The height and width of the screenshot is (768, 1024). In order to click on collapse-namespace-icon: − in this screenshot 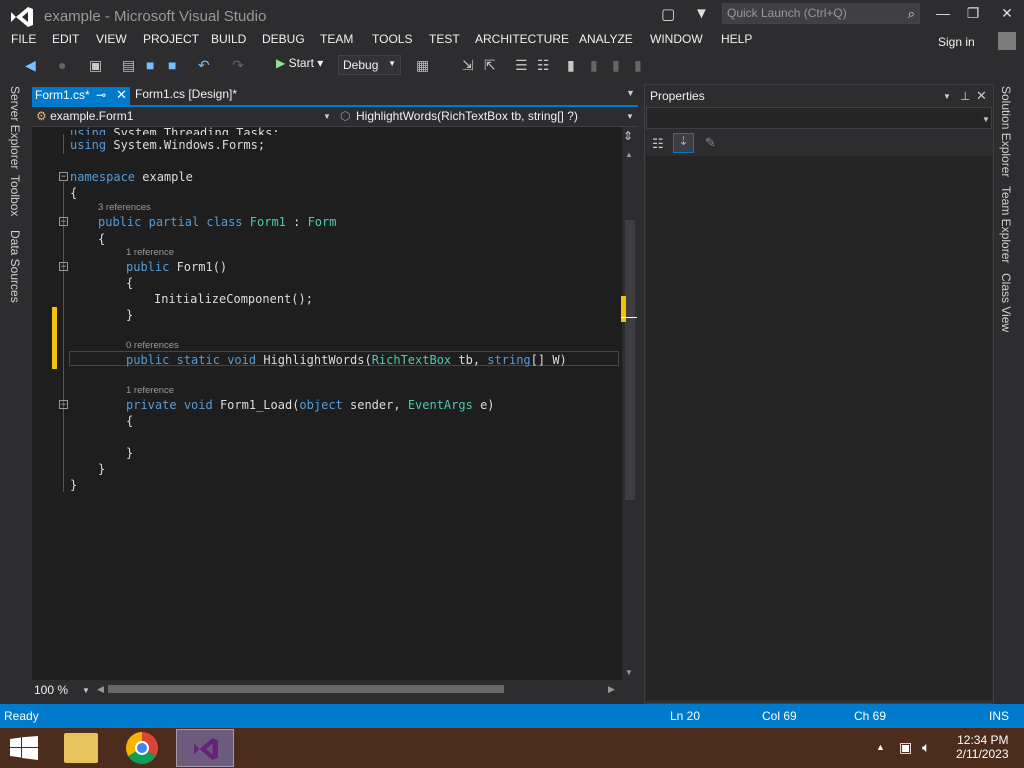, I will do `click(63, 176)`.